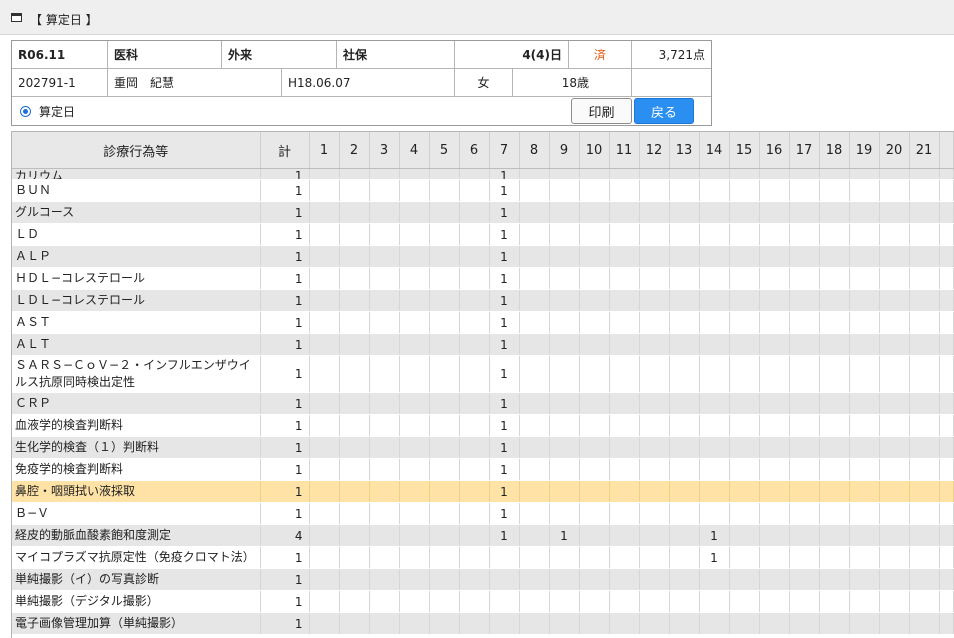 This screenshot has height=638, width=954. Describe the element at coordinates (594, 150) in the screenshot. I see `header-day-10: 10` at that location.